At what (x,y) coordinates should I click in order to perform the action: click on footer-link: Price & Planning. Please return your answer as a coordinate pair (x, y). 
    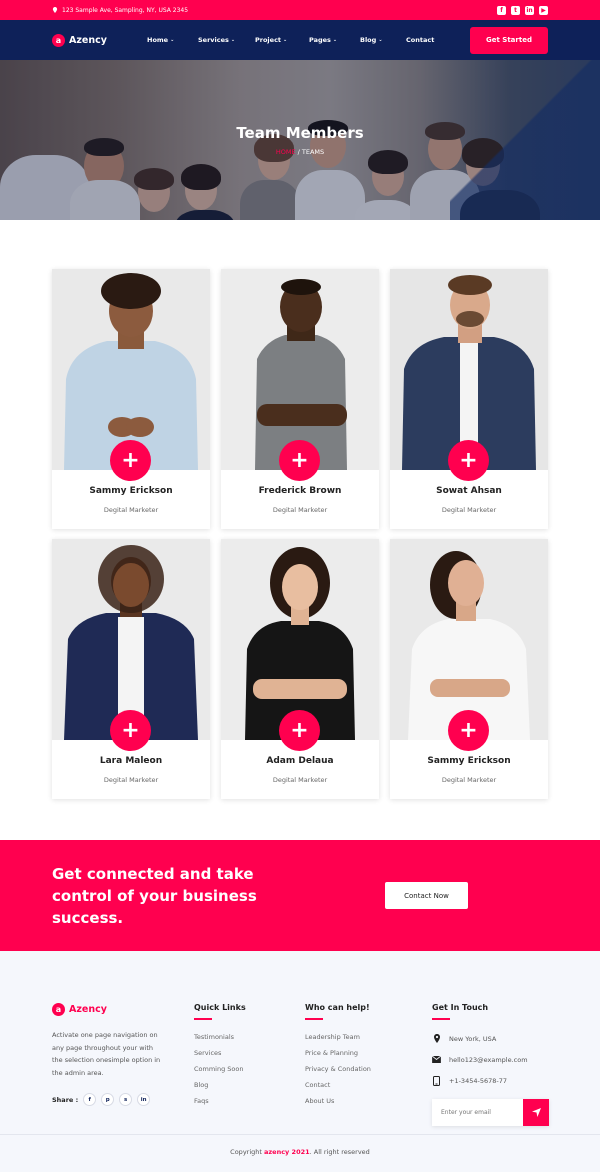
    Looking at the image, I should click on (338, 1057).